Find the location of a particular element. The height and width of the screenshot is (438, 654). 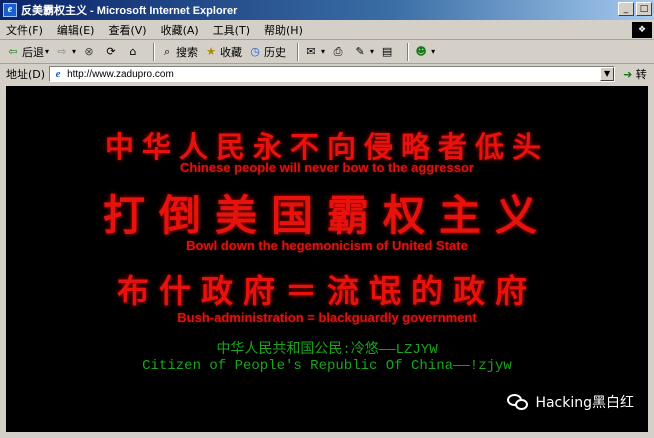

back-arrow-icon: ⇦ is located at coordinates (13, 51).